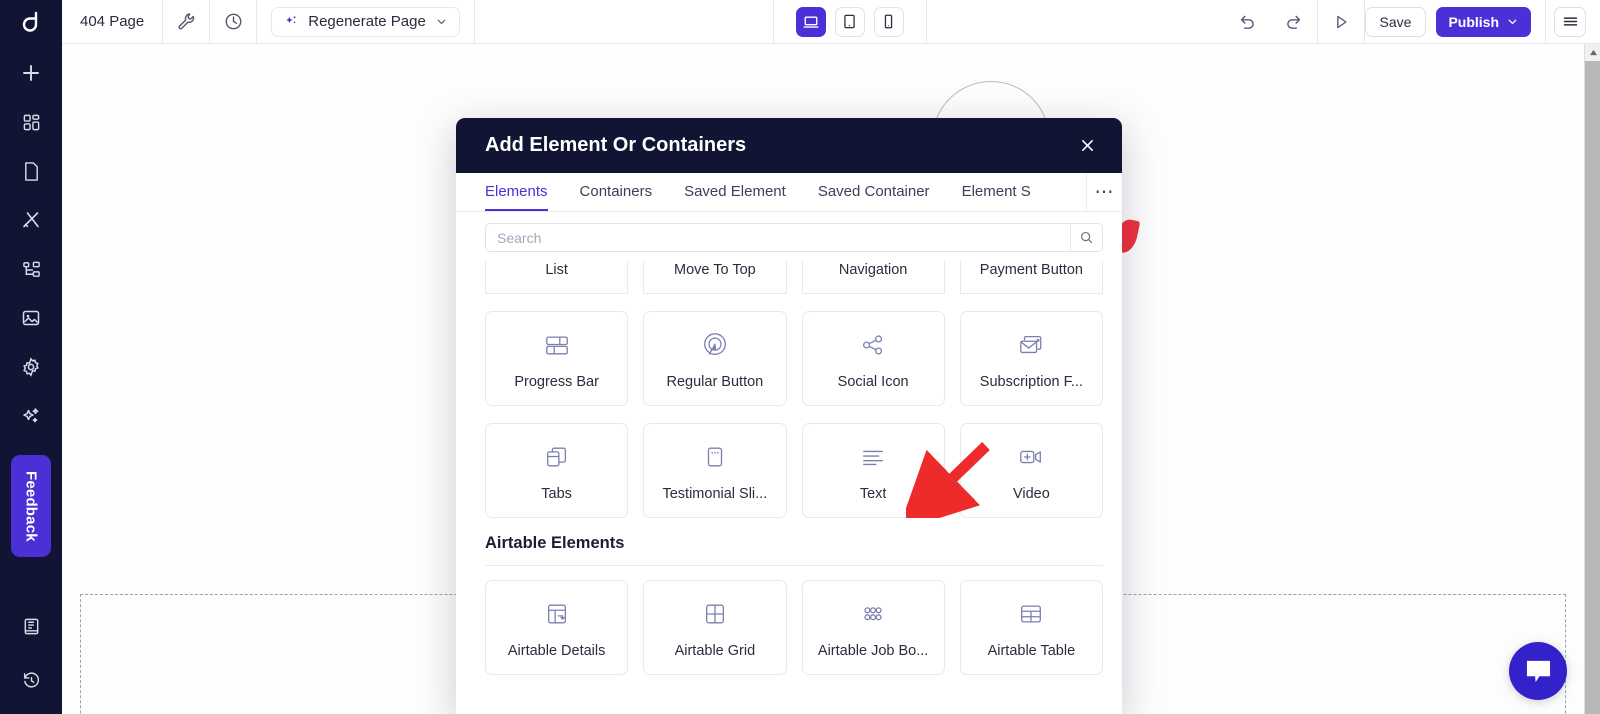 Image resolution: width=1600 pixels, height=714 pixels. I want to click on element-card-navigation: Navigation, so click(873, 277).